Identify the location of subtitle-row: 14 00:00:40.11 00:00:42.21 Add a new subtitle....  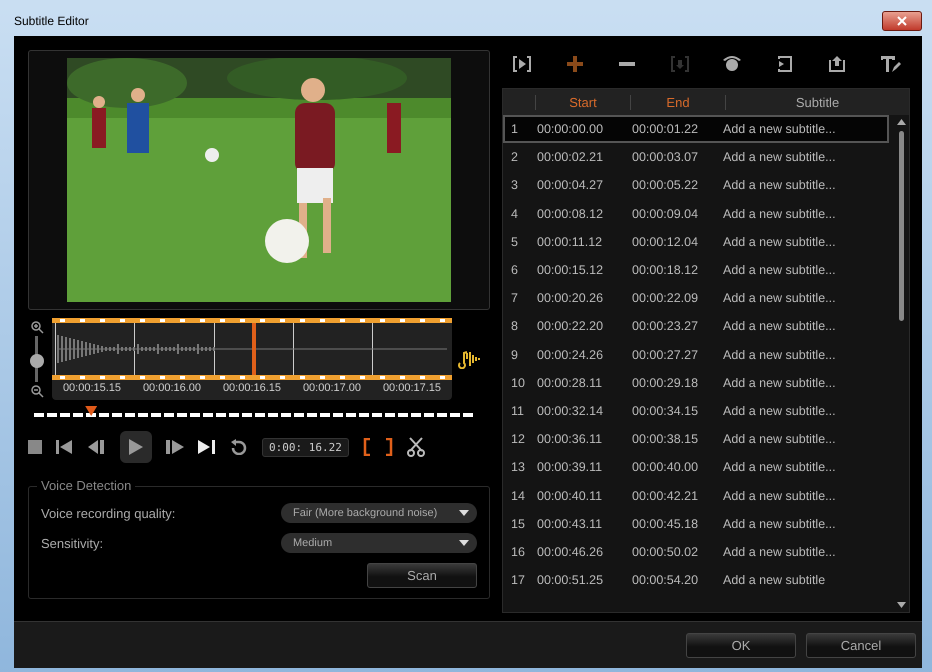
(696, 495).